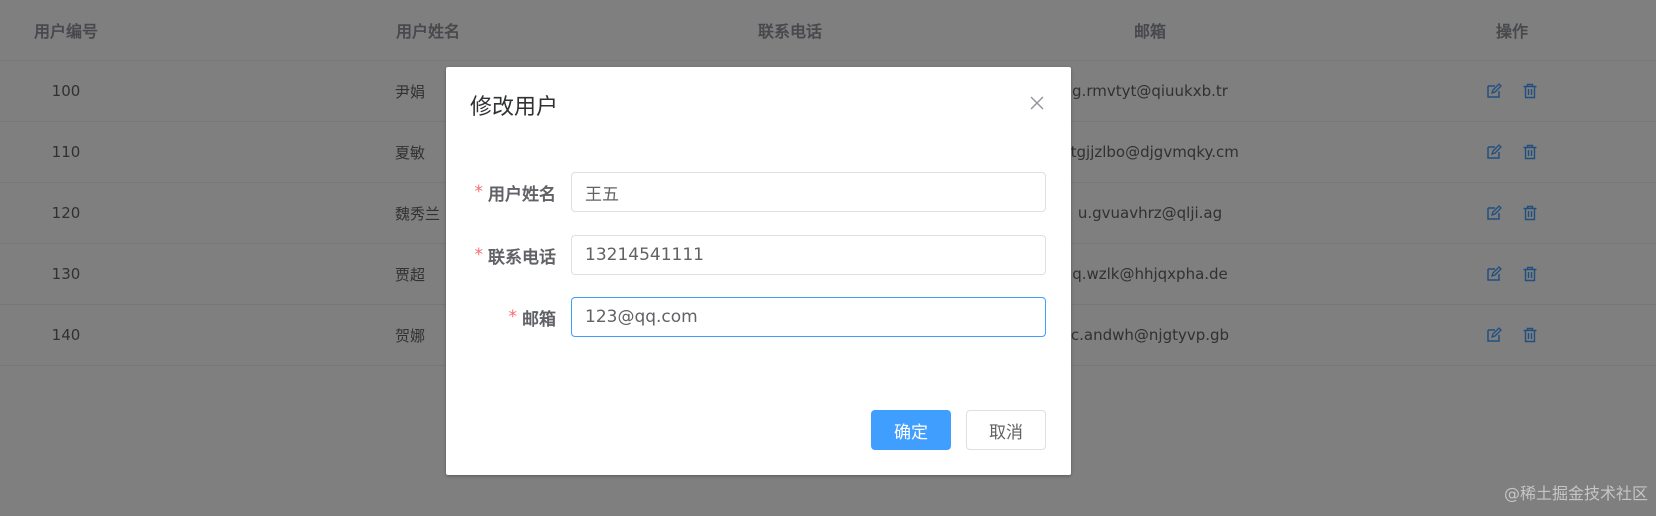 This screenshot has height=516, width=1656. I want to click on phone-field, so click(808, 255).